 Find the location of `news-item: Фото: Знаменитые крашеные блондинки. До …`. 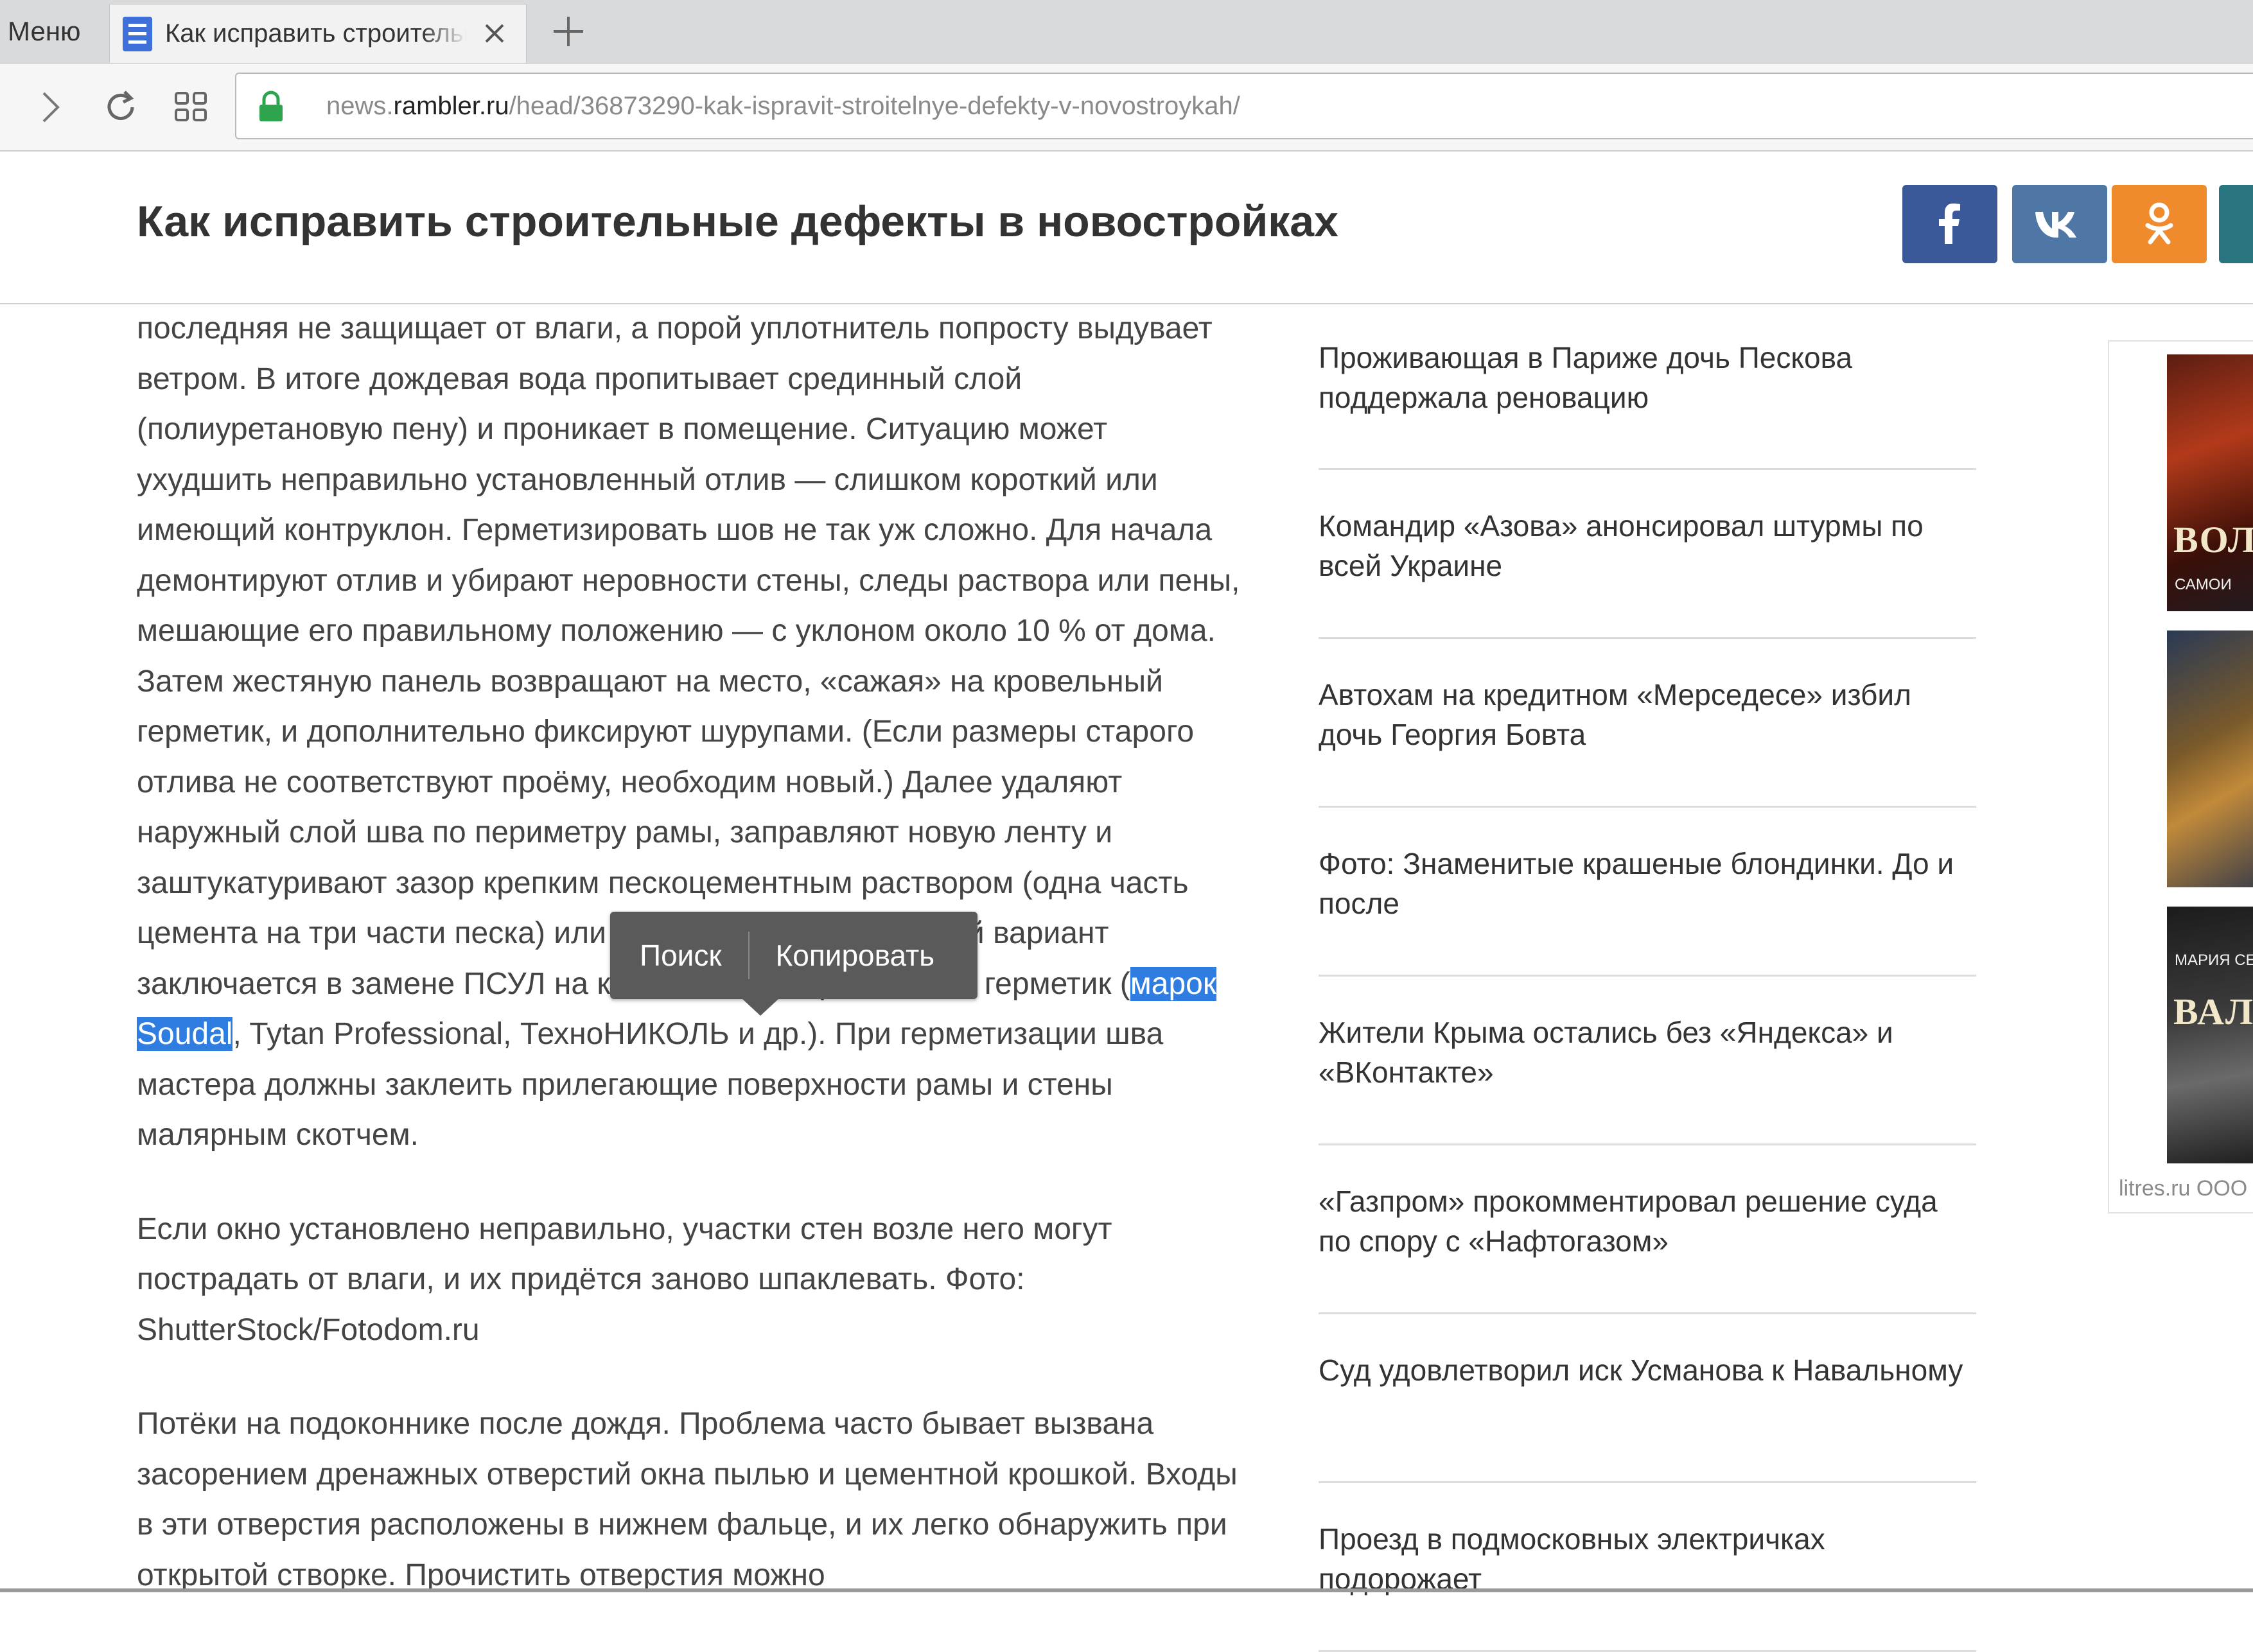

news-item: Фото: Знаменитые крашеные блондинки. До … is located at coordinates (1648, 893).